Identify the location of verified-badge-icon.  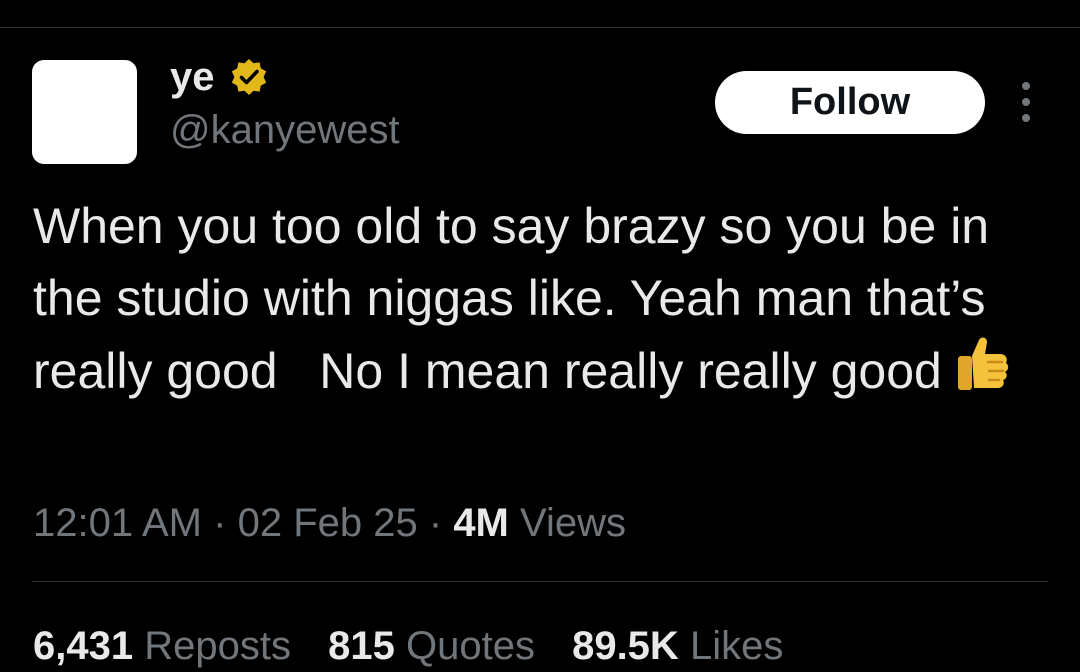
(249, 77).